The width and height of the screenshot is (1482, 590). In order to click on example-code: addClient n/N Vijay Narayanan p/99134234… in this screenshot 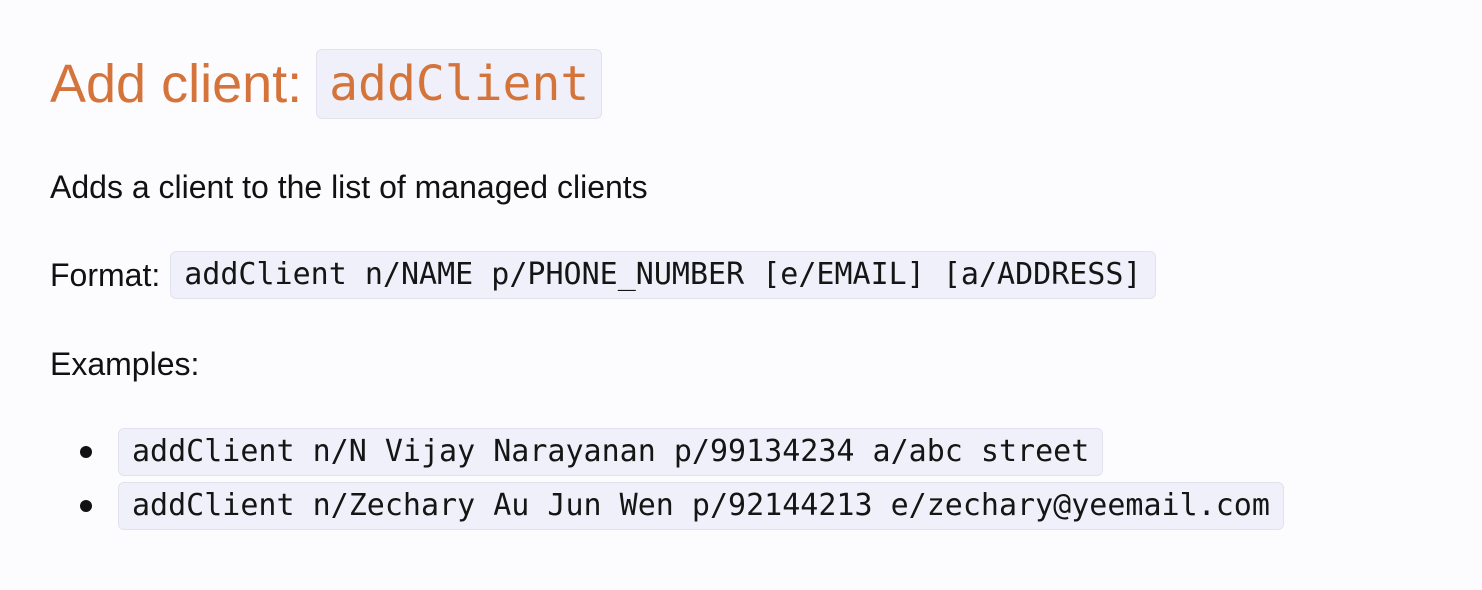, I will do `click(611, 452)`.